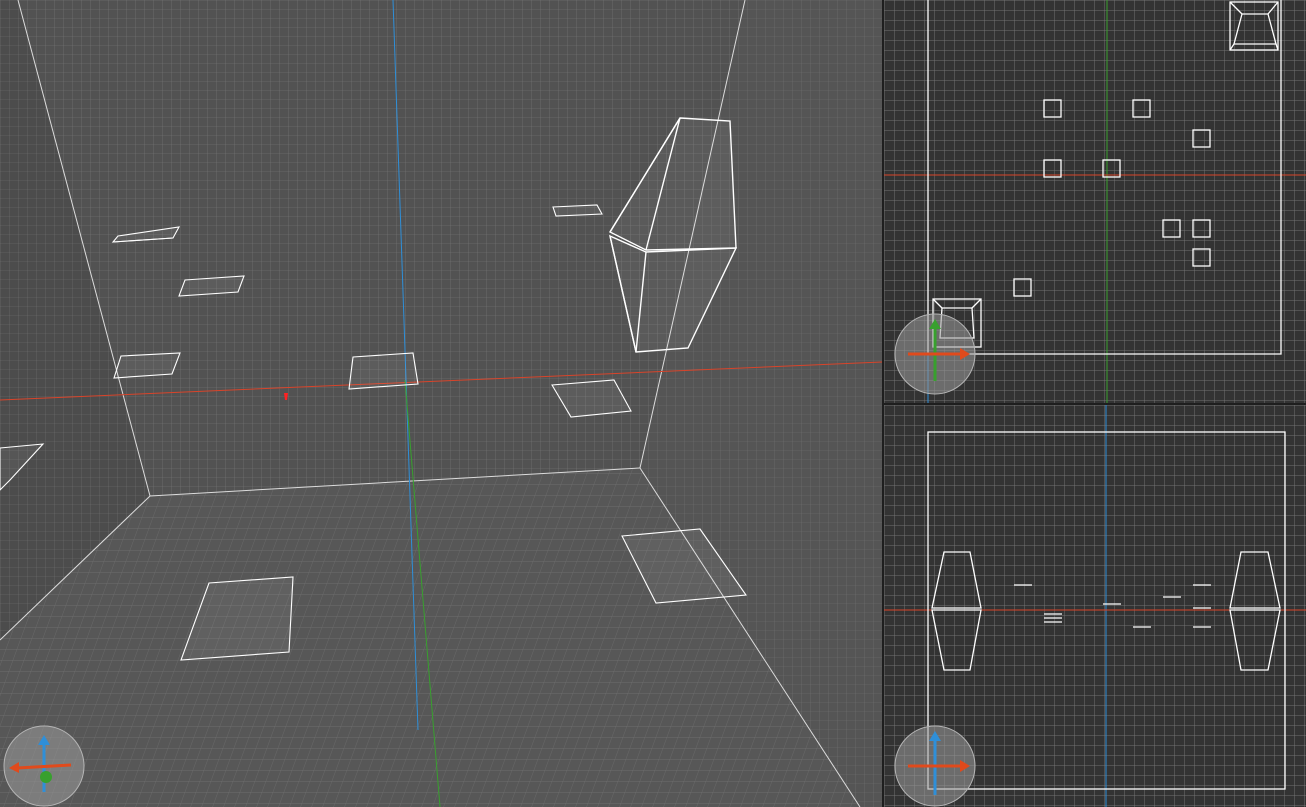 The image size is (1306, 807). Describe the element at coordinates (1254, 26) in the screenshot. I see `spawn-object-top` at that location.